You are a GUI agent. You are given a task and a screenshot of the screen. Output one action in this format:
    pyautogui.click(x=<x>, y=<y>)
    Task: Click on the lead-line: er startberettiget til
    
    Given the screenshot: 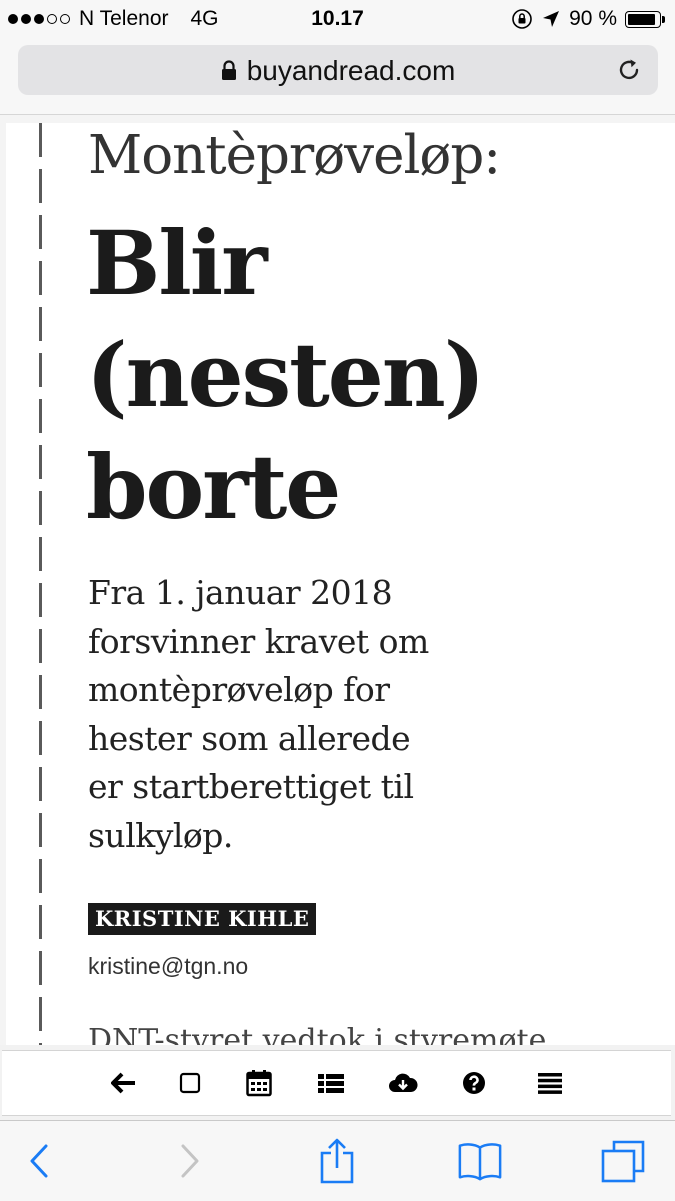 What is the action you would take?
    pyautogui.click(x=251, y=786)
    